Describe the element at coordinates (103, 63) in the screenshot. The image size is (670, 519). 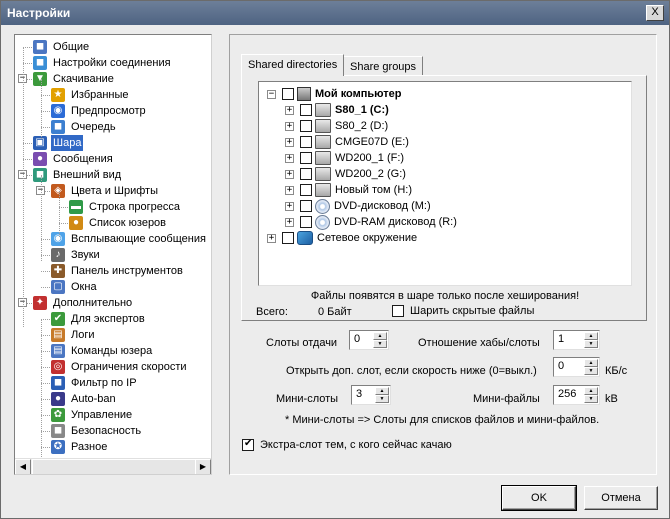
I see `tree-item-connection: ◼ Настройки соединения` at that location.